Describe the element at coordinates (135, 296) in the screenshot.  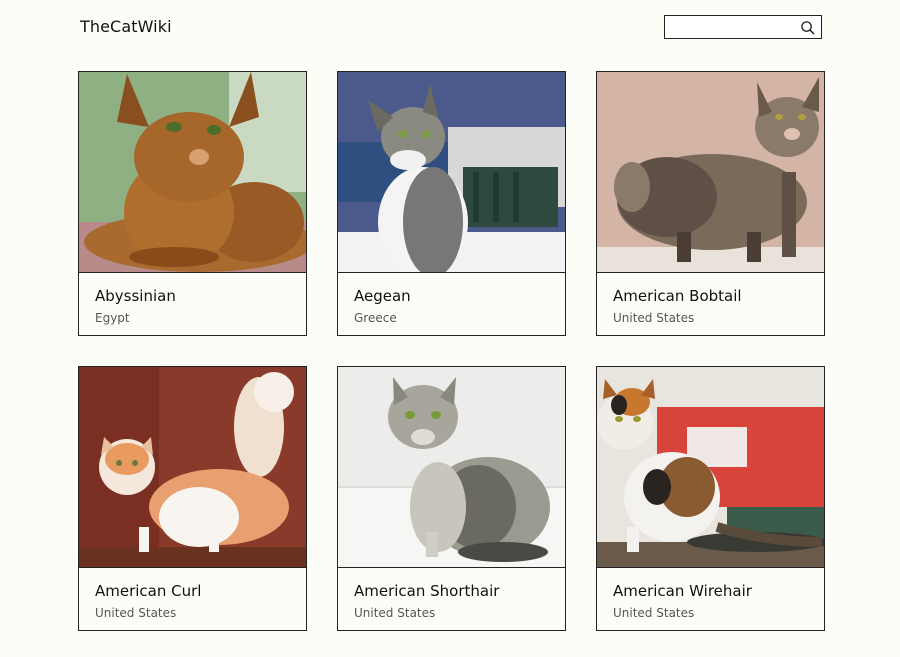
I see `breed-name: Abyssinian` at that location.